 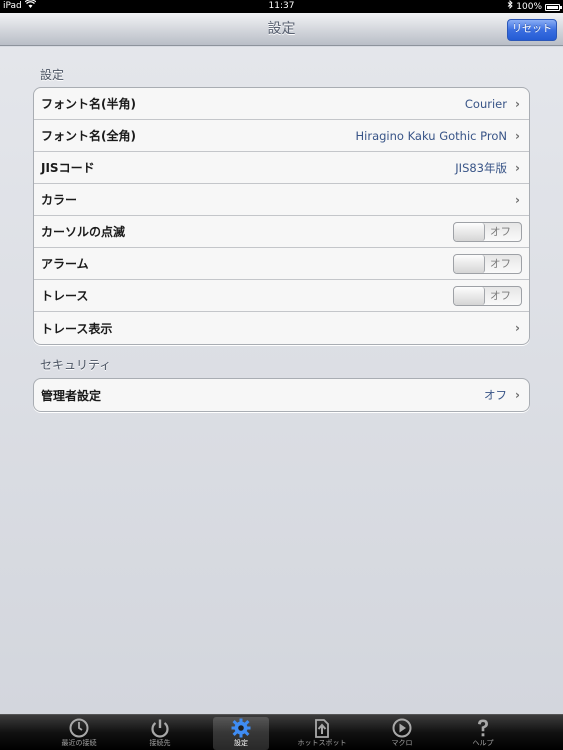 What do you see at coordinates (483, 743) in the screenshot?
I see `tab-label: ヘルプ` at bounding box center [483, 743].